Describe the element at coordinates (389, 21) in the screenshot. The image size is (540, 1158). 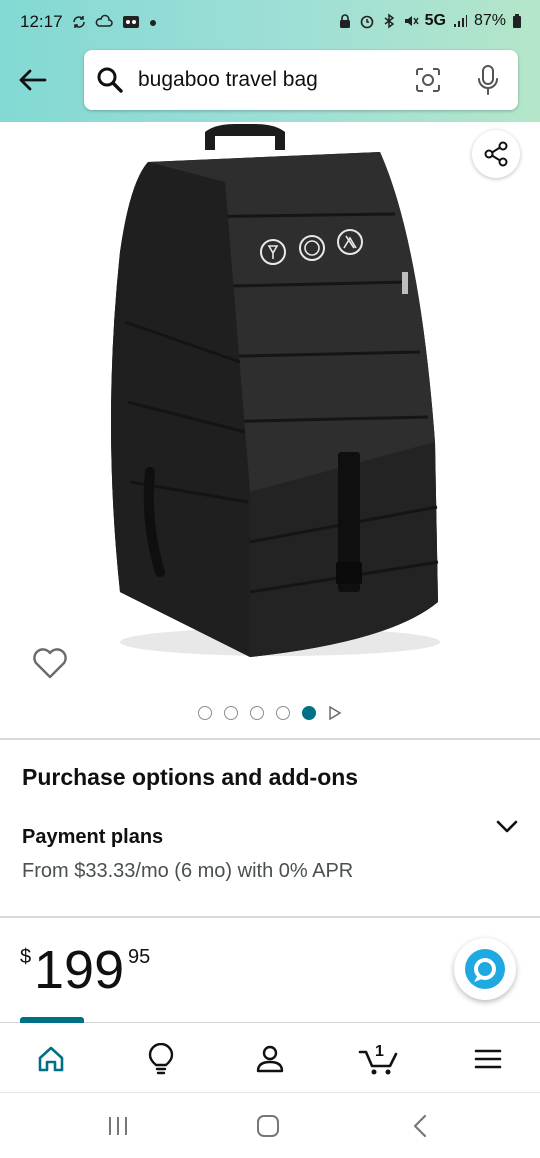
I see `bluetooth-icon` at that location.